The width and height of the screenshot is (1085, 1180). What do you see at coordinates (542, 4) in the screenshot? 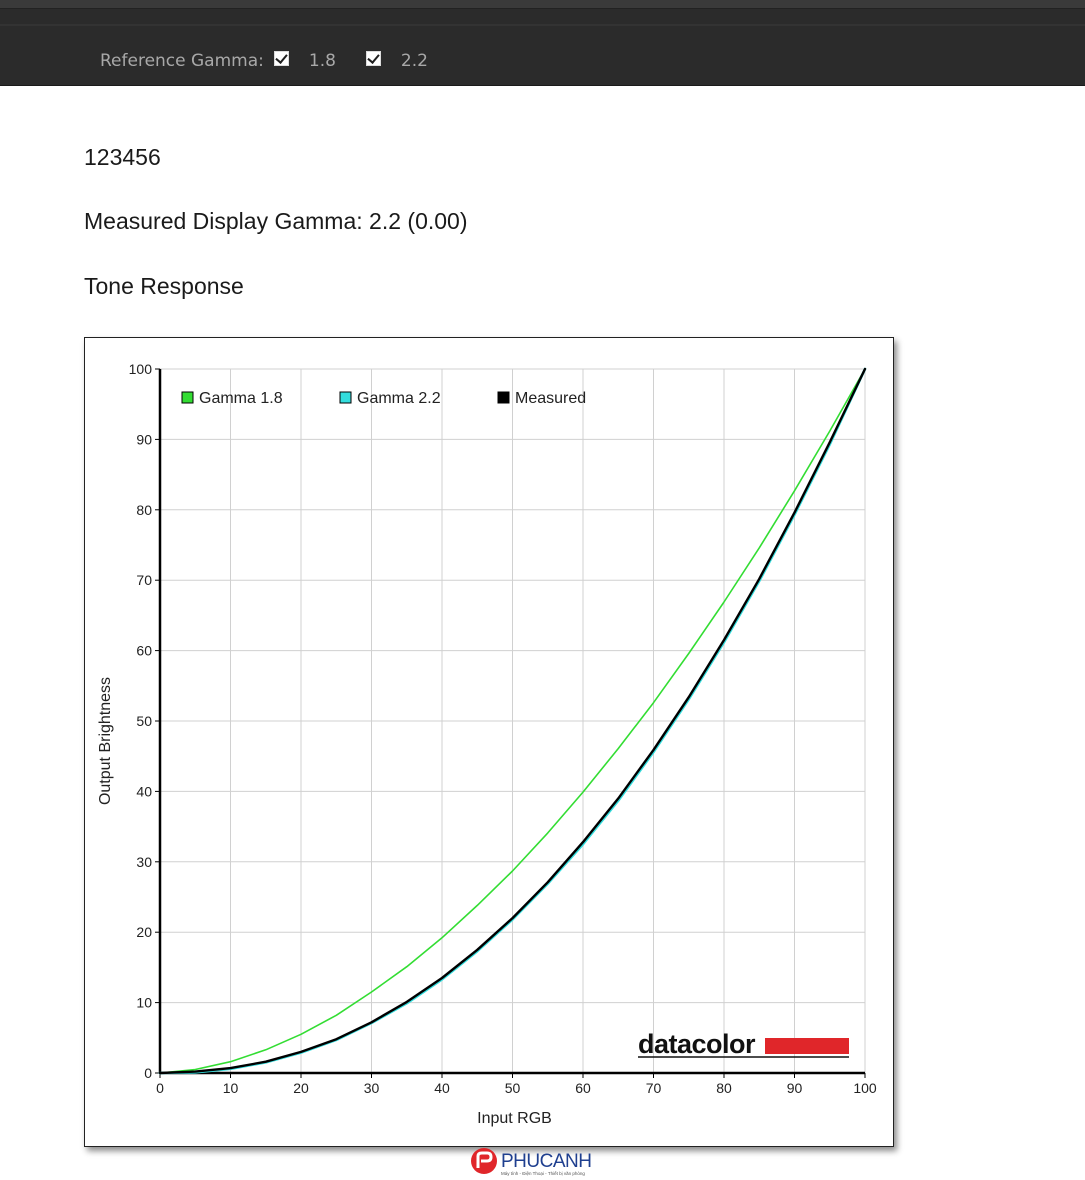
I see `toolbar-top-strip` at bounding box center [542, 4].